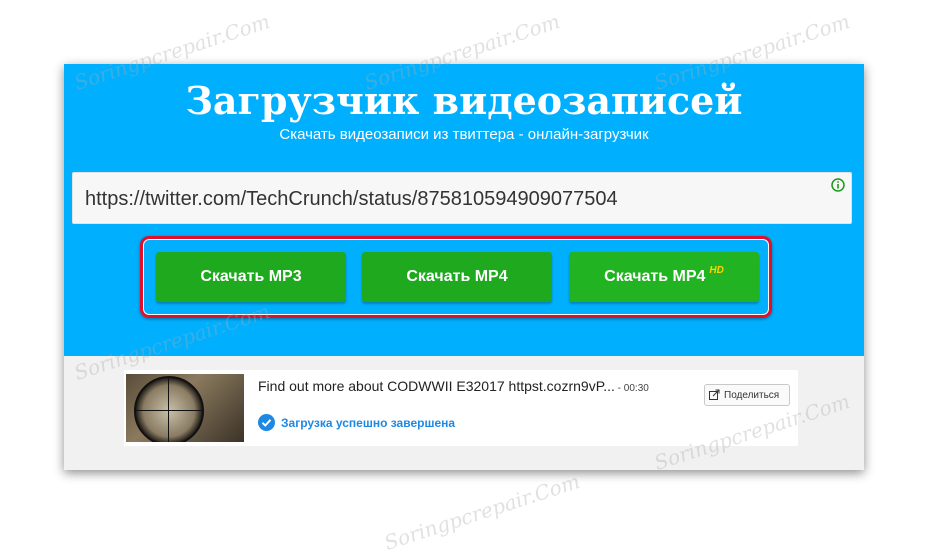 Image resolution: width=928 pixels, height=555 pixels. What do you see at coordinates (482, 512) in the screenshot?
I see `watermark: Soringpcrepair.Com` at bounding box center [482, 512].